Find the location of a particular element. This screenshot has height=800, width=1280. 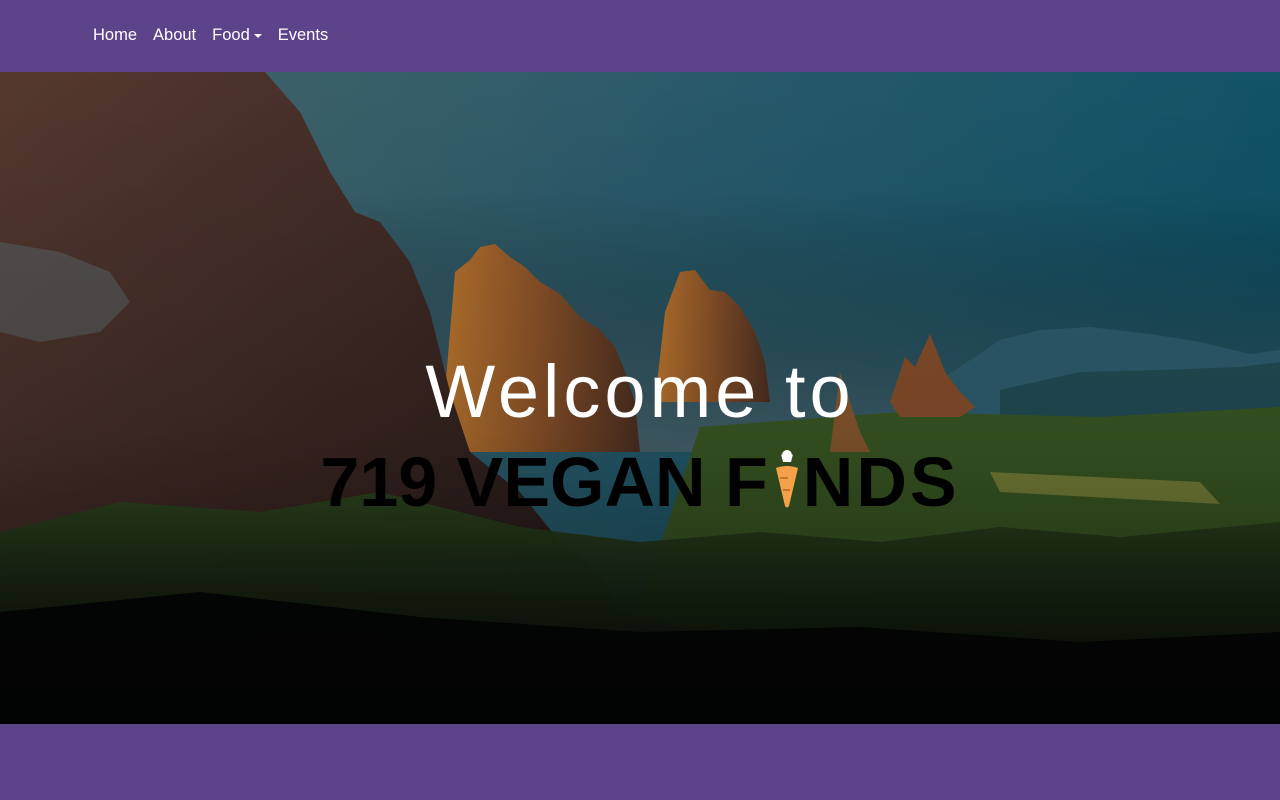

top-navbar: Home About Food Events is located at coordinates (640, 36).